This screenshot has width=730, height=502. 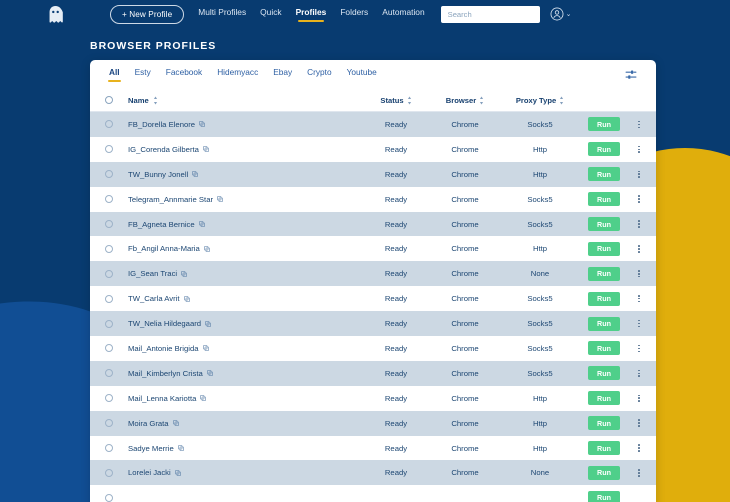 What do you see at coordinates (155, 100) in the screenshot?
I see `sort-name-icon` at bounding box center [155, 100].